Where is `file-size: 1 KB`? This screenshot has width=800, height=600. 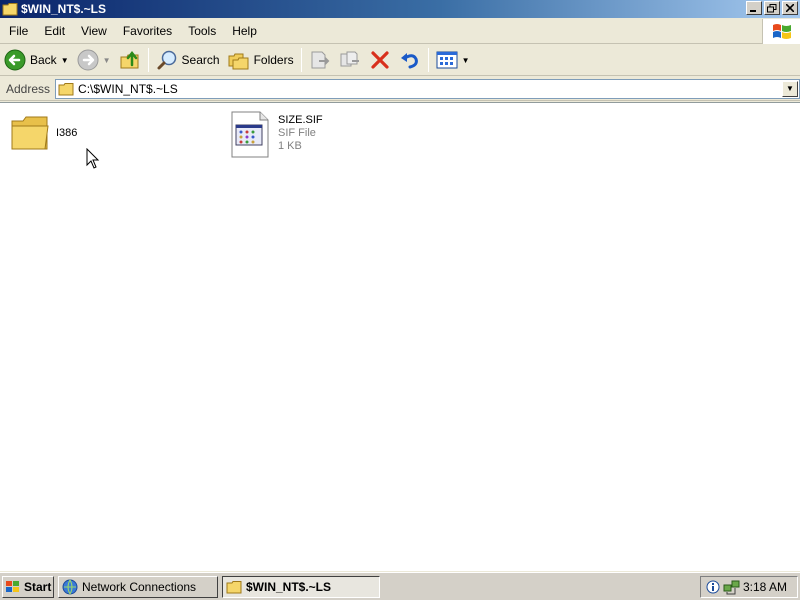 file-size: 1 KB is located at coordinates (290, 146).